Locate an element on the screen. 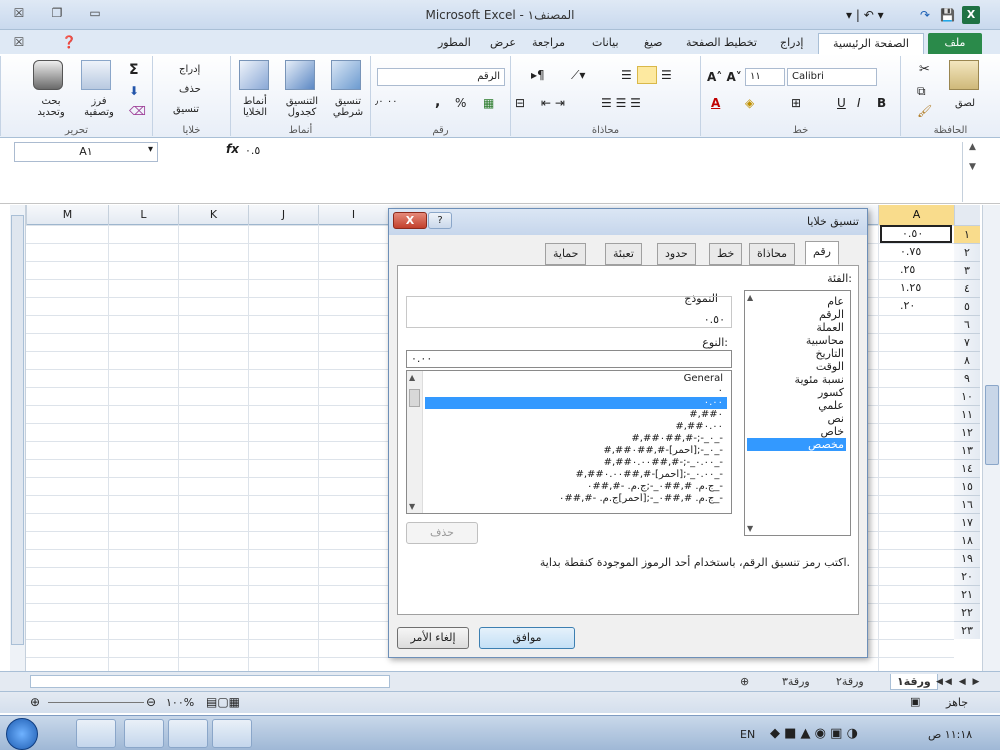  accounting-icon: ▦ is located at coordinates (488, 103).